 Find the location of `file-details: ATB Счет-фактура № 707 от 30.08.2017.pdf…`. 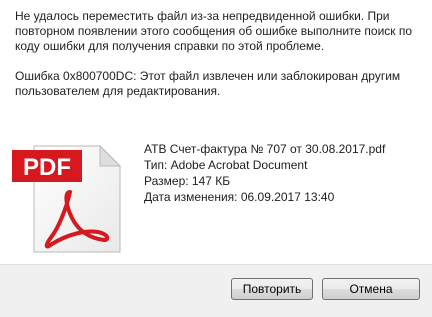

file-details: ATB Счет-фактура № 707 от 30.08.2017.pdf… is located at coordinates (264, 173).